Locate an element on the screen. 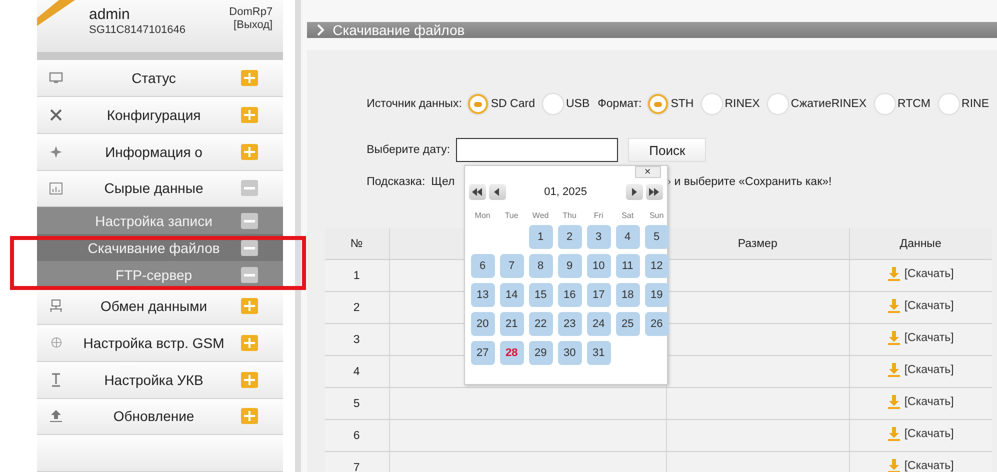  calendar-day: 21 is located at coordinates (512, 324).